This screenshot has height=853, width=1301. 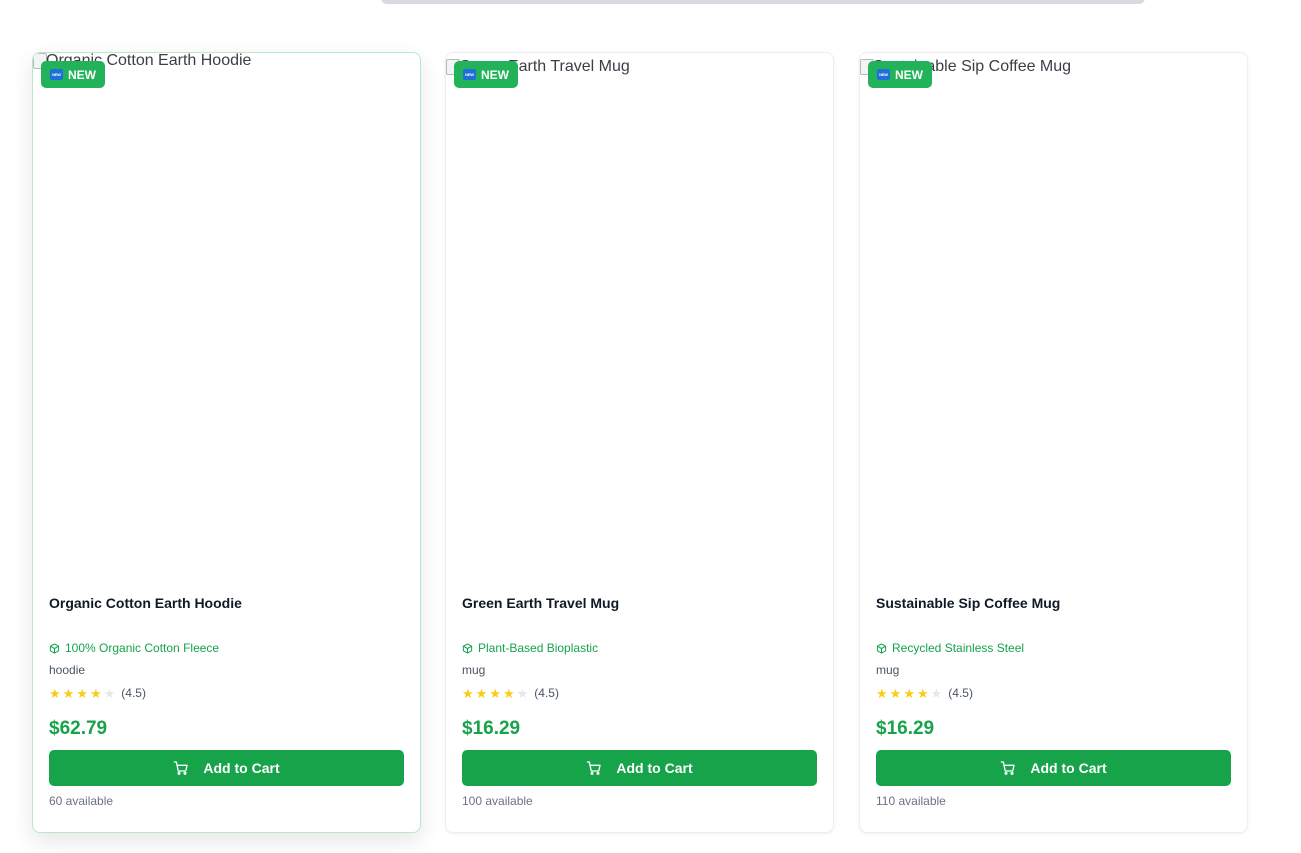 I want to click on material-line: Plant-Based Bioplastic, so click(x=639, y=648).